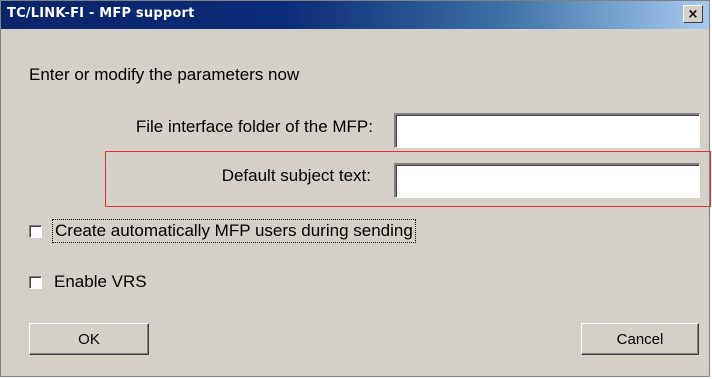 Image resolution: width=712 pixels, height=379 pixels. What do you see at coordinates (355, 15) in the screenshot?
I see `title-bar: TC/LINK-FI - MFP support ×` at bounding box center [355, 15].